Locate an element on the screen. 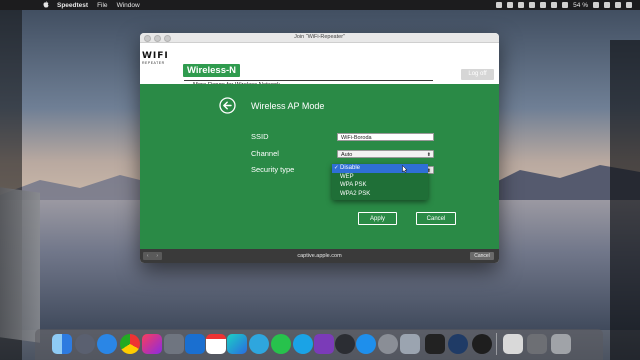 The image size is (640, 360). ssid-input: WiFi-Boroda is located at coordinates (385, 137).